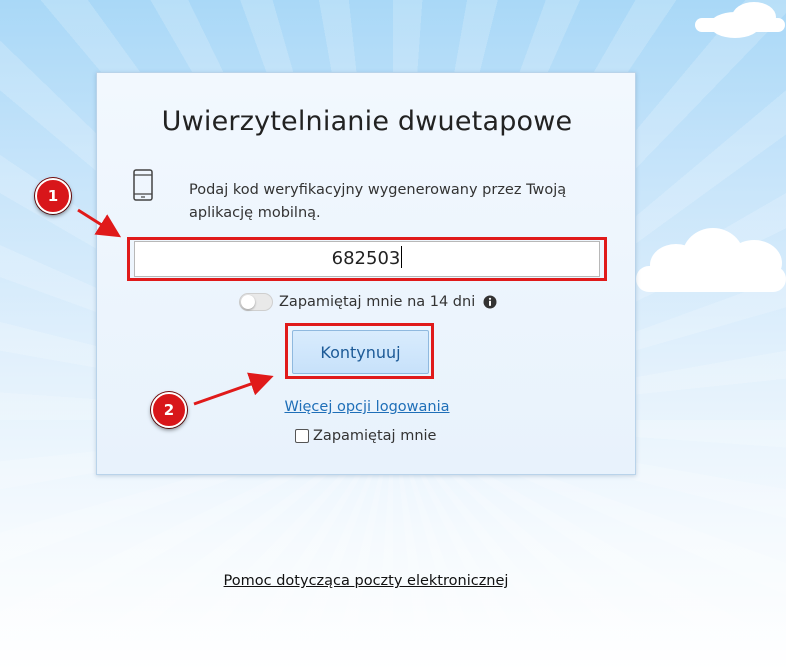 Image resolution: width=786 pixels, height=672 pixels. What do you see at coordinates (169, 410) in the screenshot?
I see `step-badge-2: 2` at bounding box center [169, 410].